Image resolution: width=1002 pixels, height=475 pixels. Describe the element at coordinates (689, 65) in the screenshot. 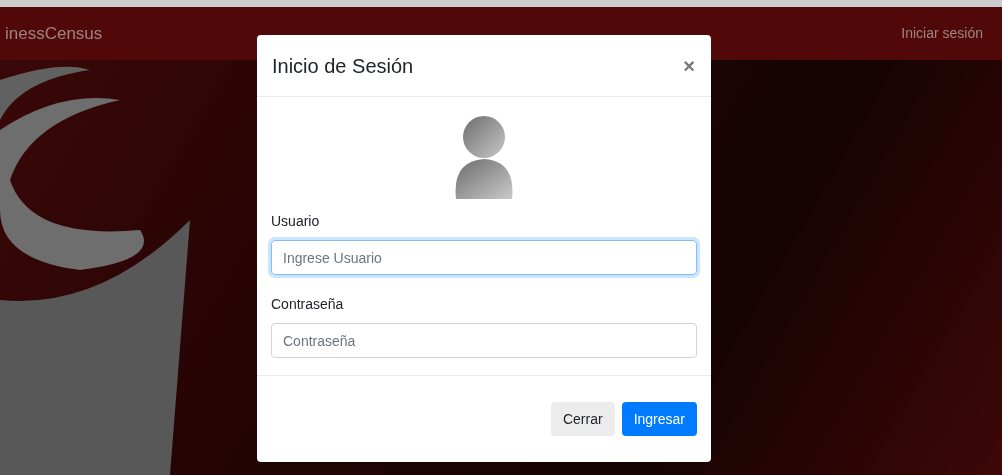

I see `close-button: ×` at that location.